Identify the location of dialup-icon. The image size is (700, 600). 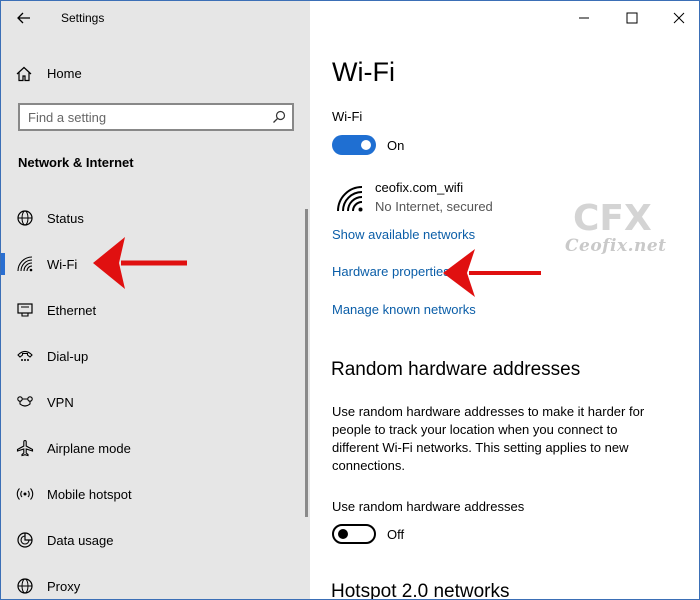
(25, 355).